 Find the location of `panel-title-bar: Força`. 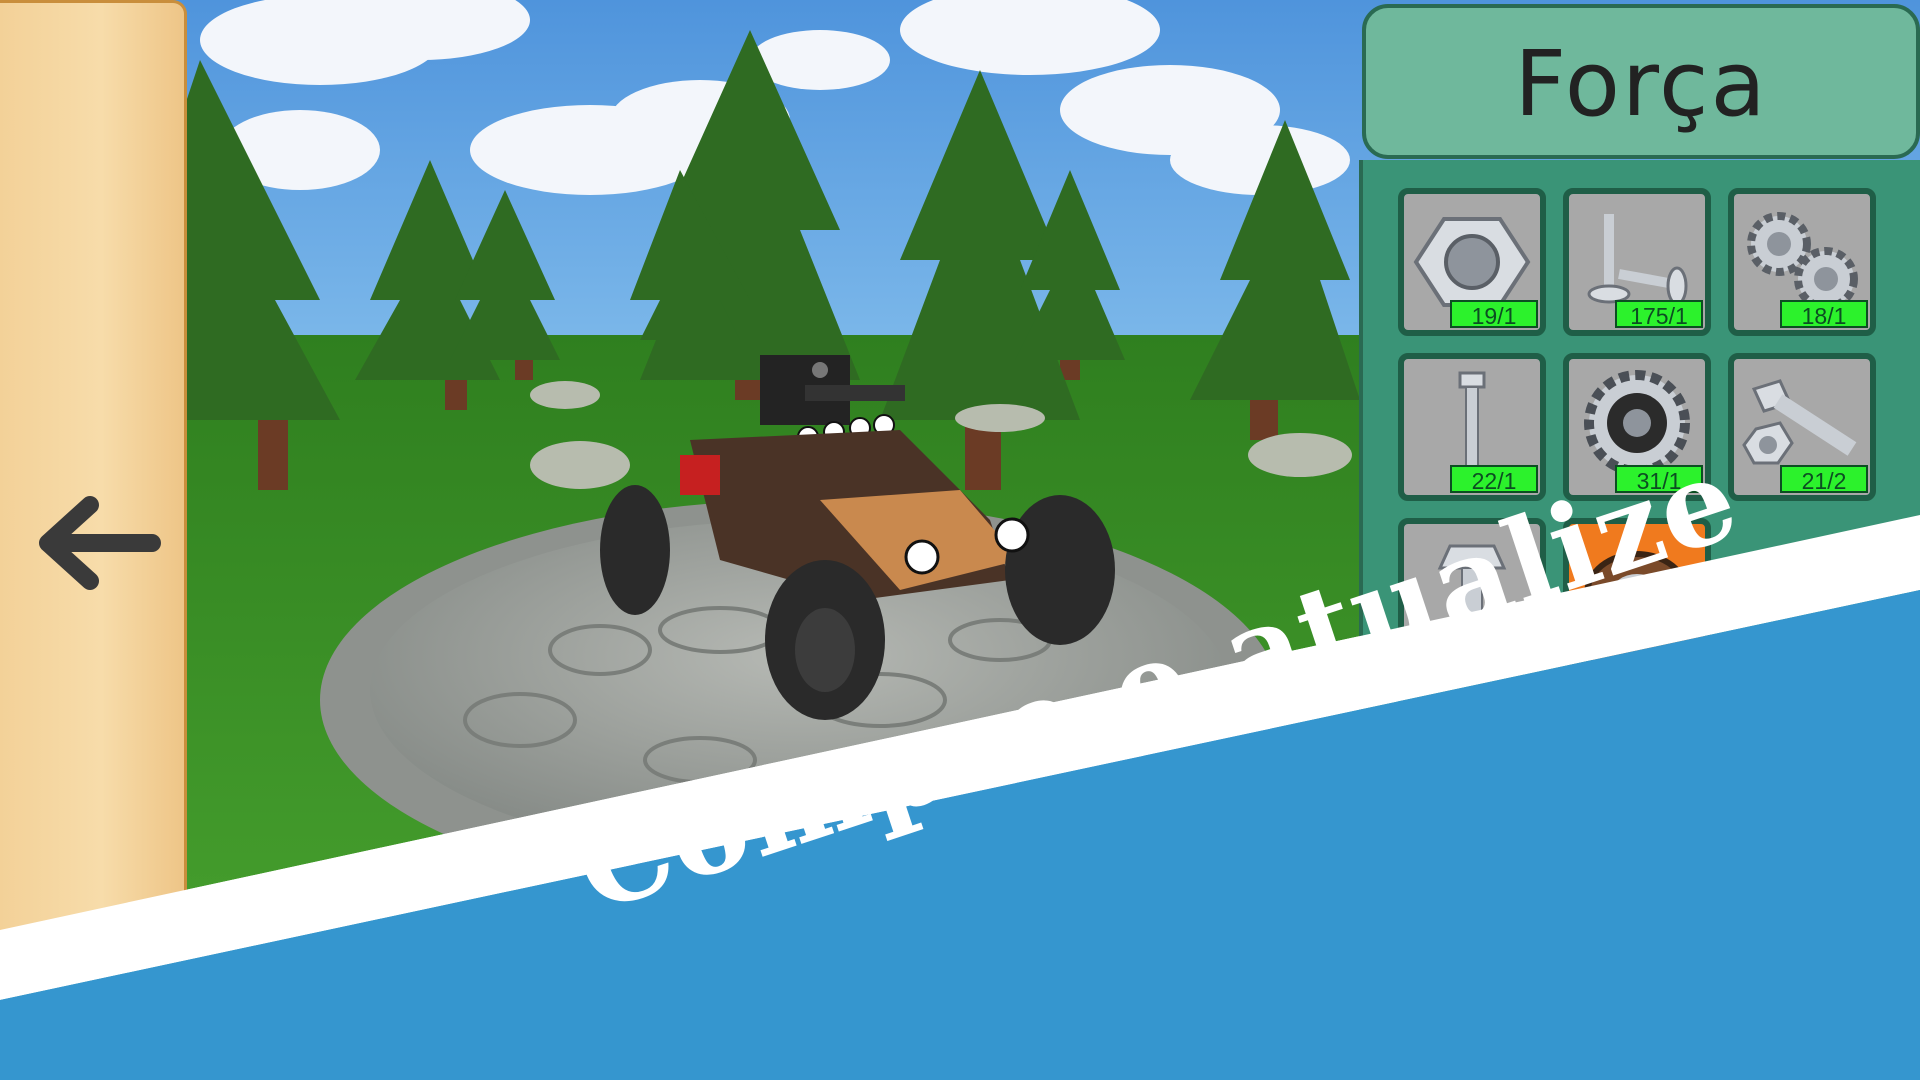

panel-title-bar: Força is located at coordinates (1641, 81).